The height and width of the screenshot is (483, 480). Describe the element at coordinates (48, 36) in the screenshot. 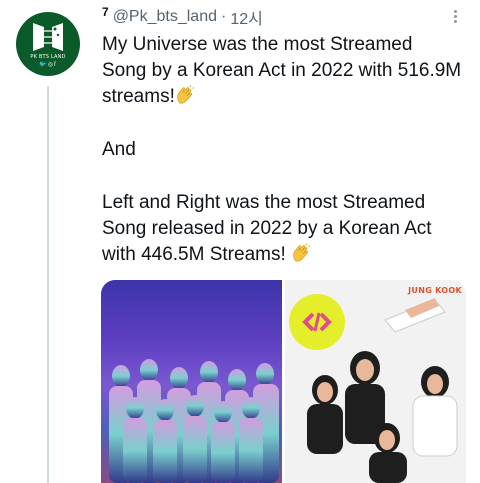

I see `bts-logo-icon` at that location.